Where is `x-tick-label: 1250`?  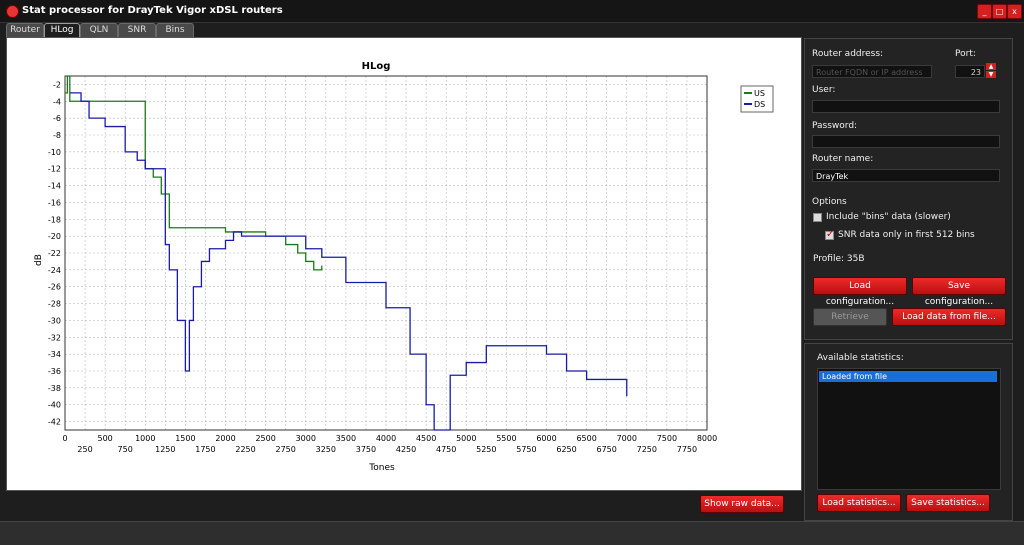
x-tick-label: 1250 is located at coordinates (165, 449).